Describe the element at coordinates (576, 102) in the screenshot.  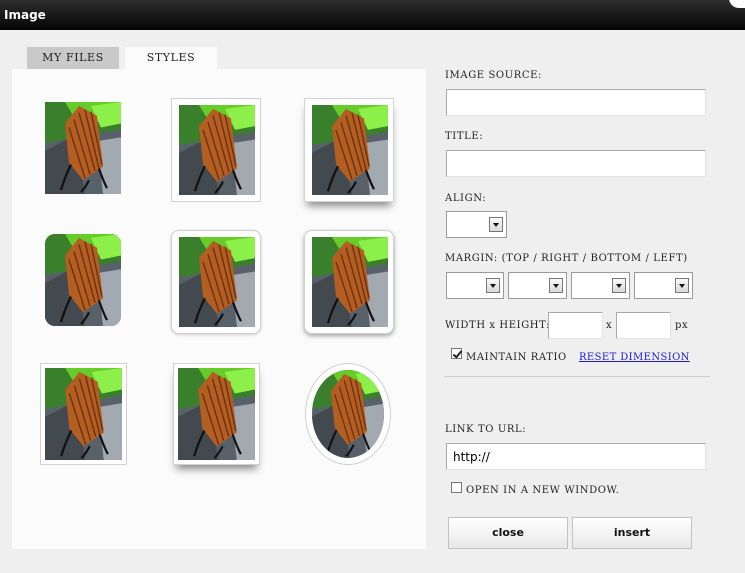
I see `image-source-input` at that location.